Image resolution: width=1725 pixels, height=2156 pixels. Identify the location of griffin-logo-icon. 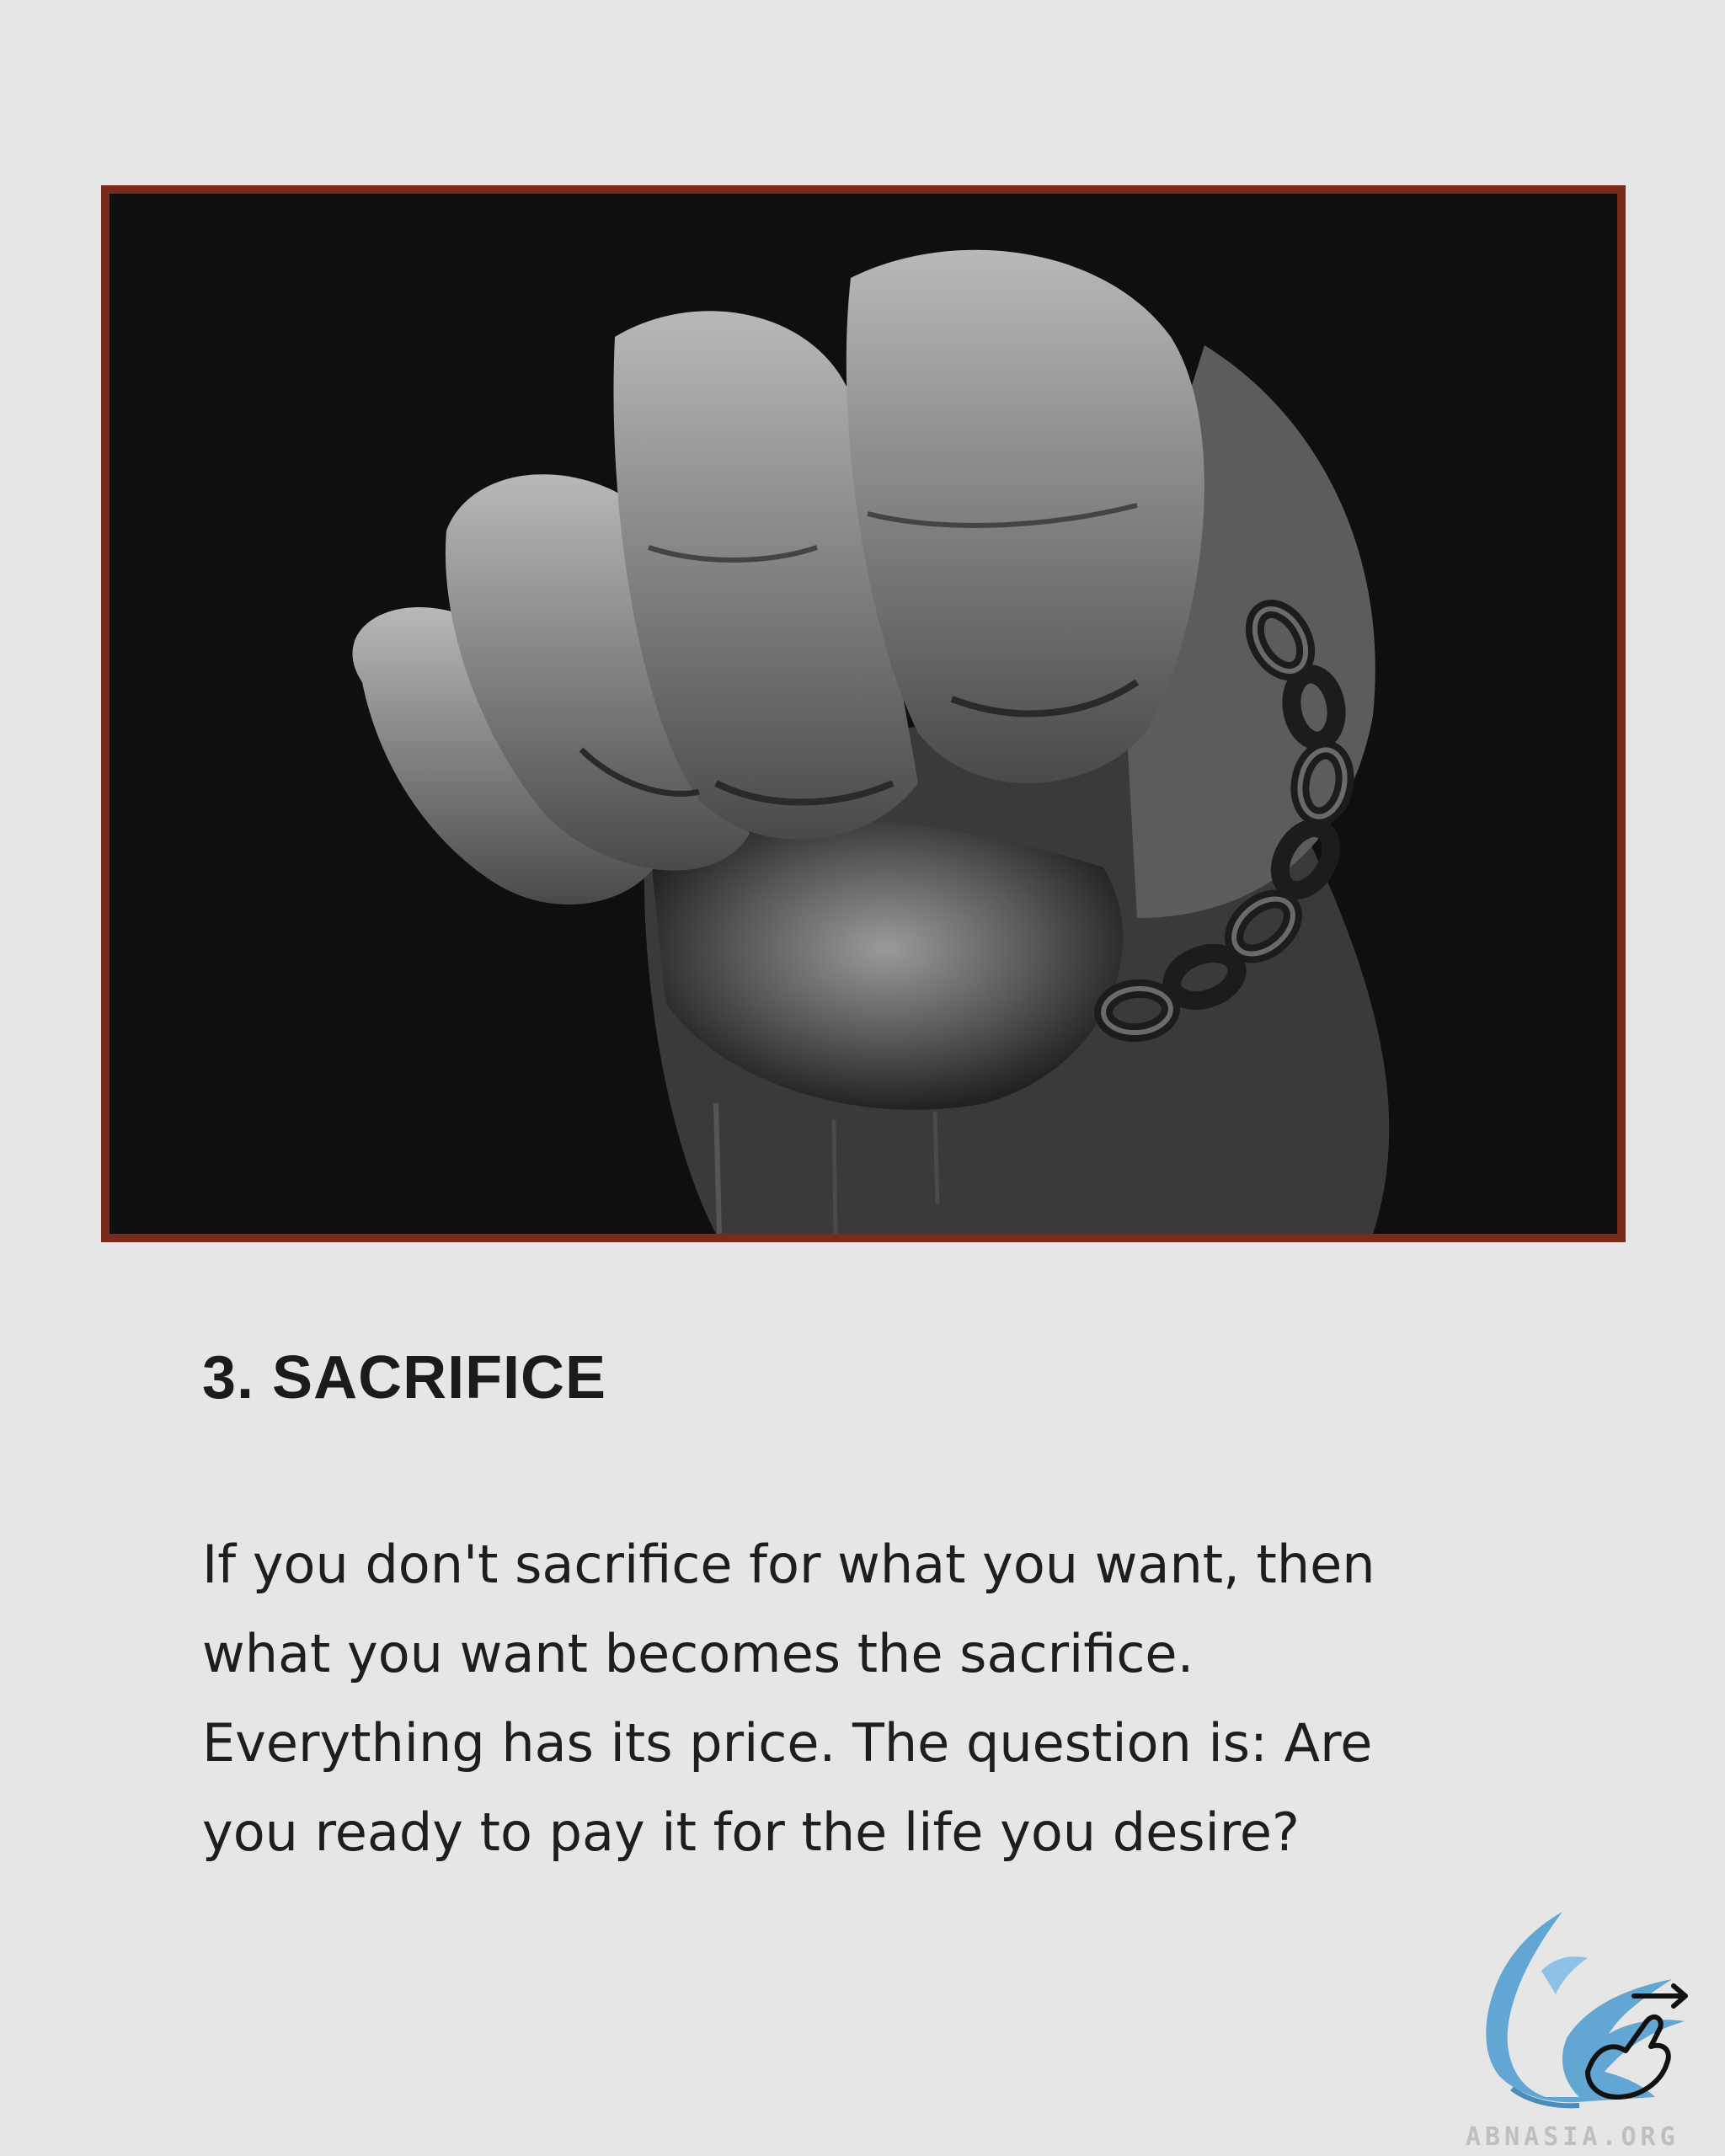
(1585, 2010).